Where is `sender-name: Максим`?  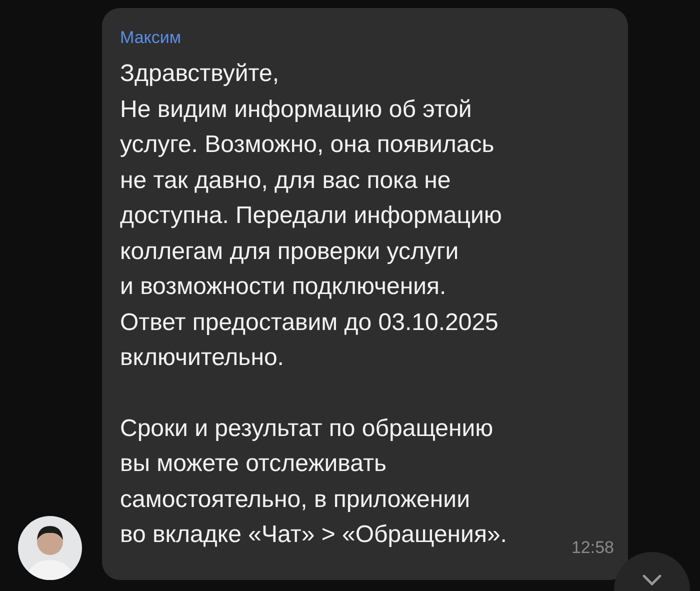
sender-name: Максим is located at coordinates (151, 38).